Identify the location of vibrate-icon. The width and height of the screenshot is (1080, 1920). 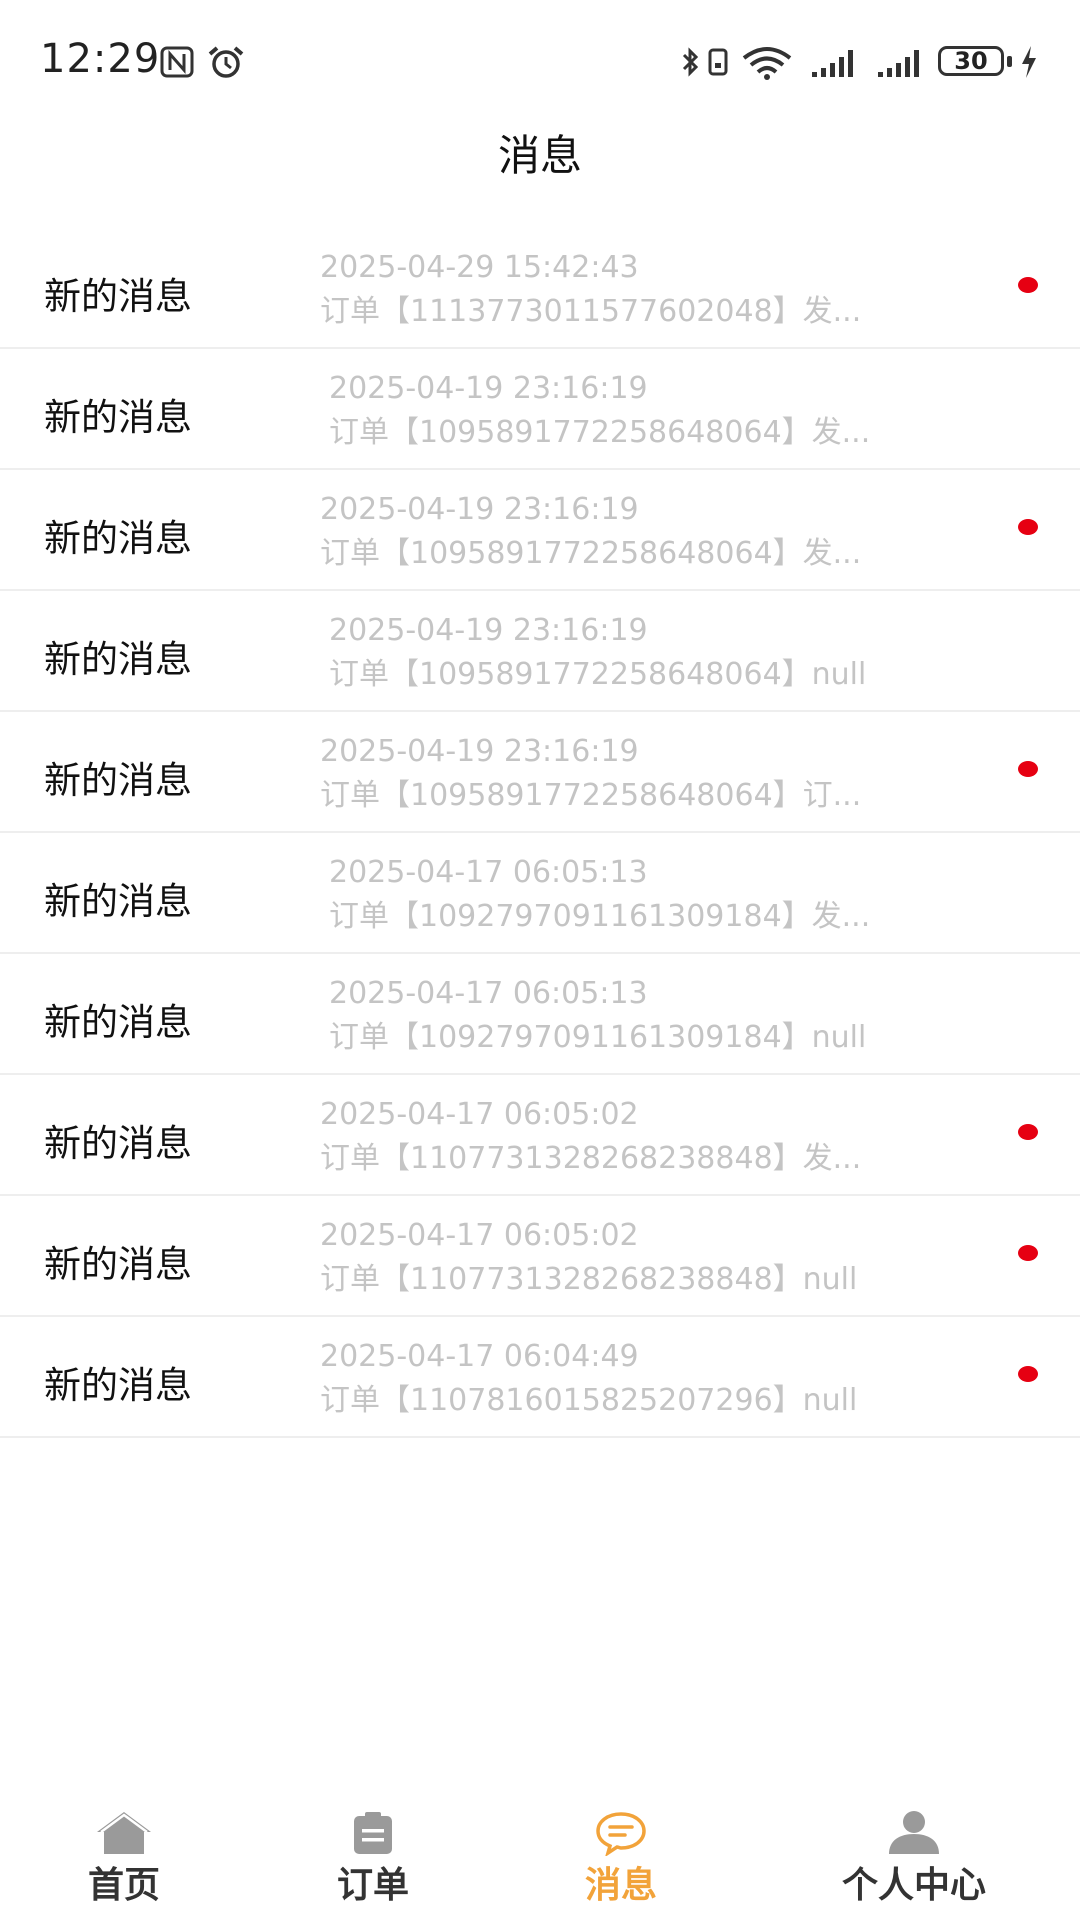
(718, 62).